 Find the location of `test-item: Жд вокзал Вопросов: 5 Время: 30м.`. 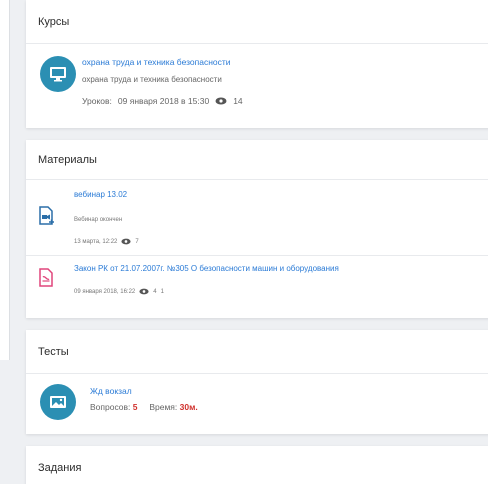

test-item: Жд вокзал Вопросов: 5 Время: 30м. is located at coordinates (257, 404).